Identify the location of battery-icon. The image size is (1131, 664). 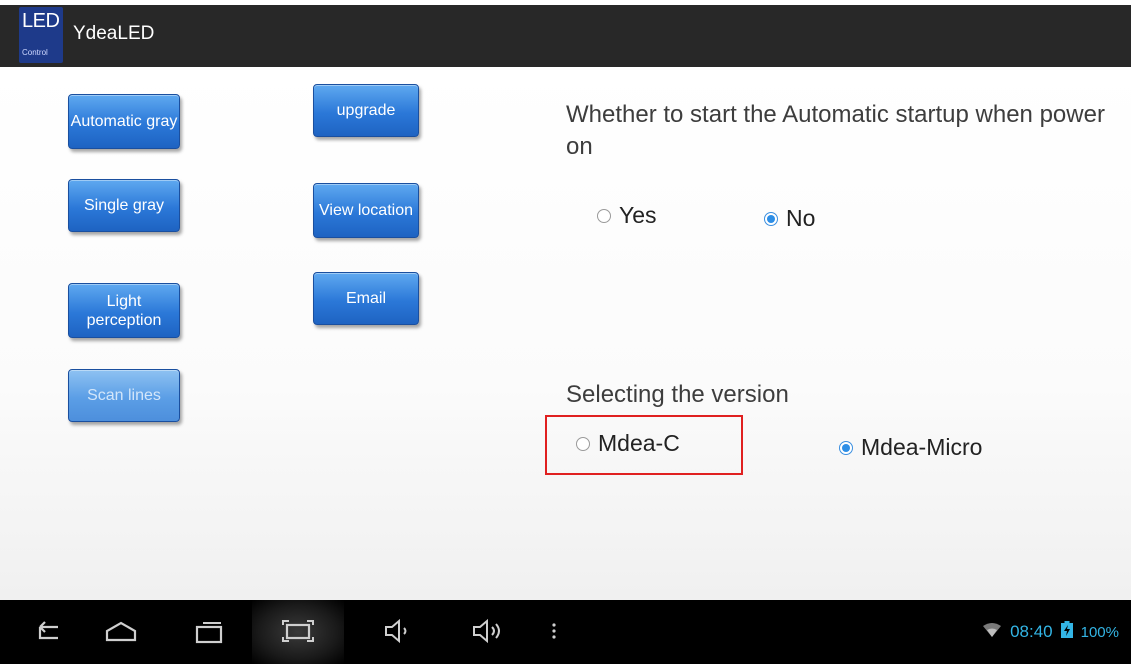
(1066, 632).